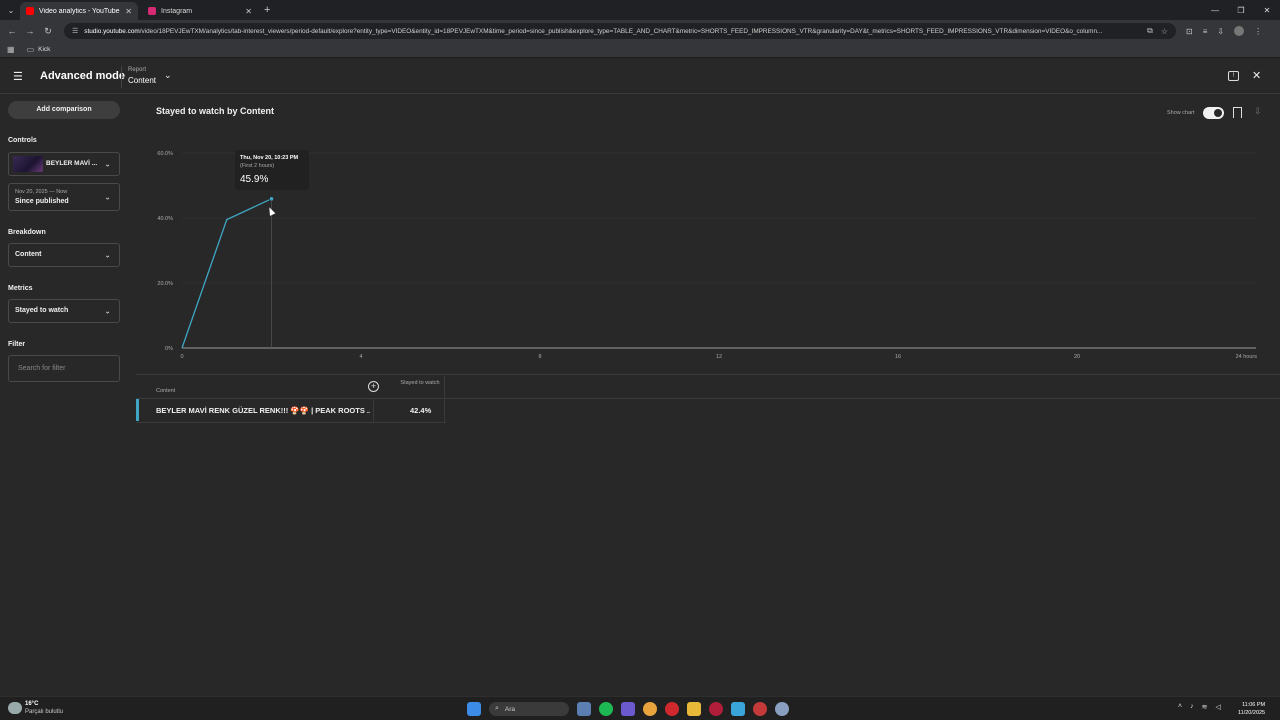  What do you see at coordinates (719, 357) in the screenshot?
I see `x-tick-label: 12` at bounding box center [719, 357].